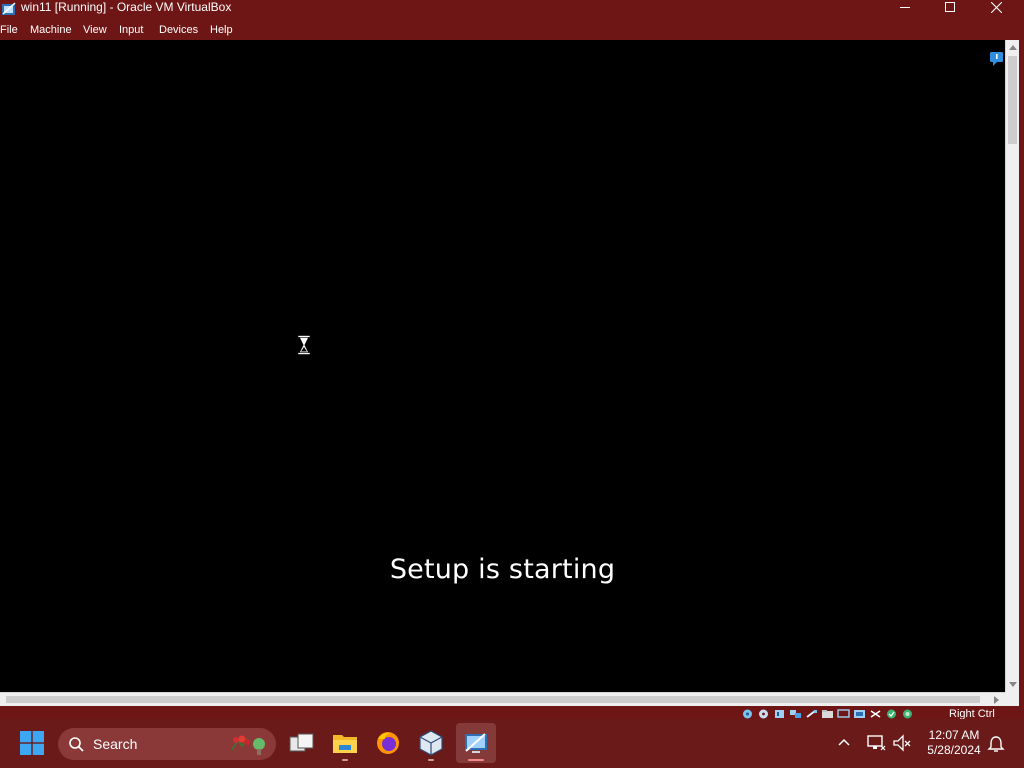 The width and height of the screenshot is (1024, 768). I want to click on status-indicators, so click(827, 714).